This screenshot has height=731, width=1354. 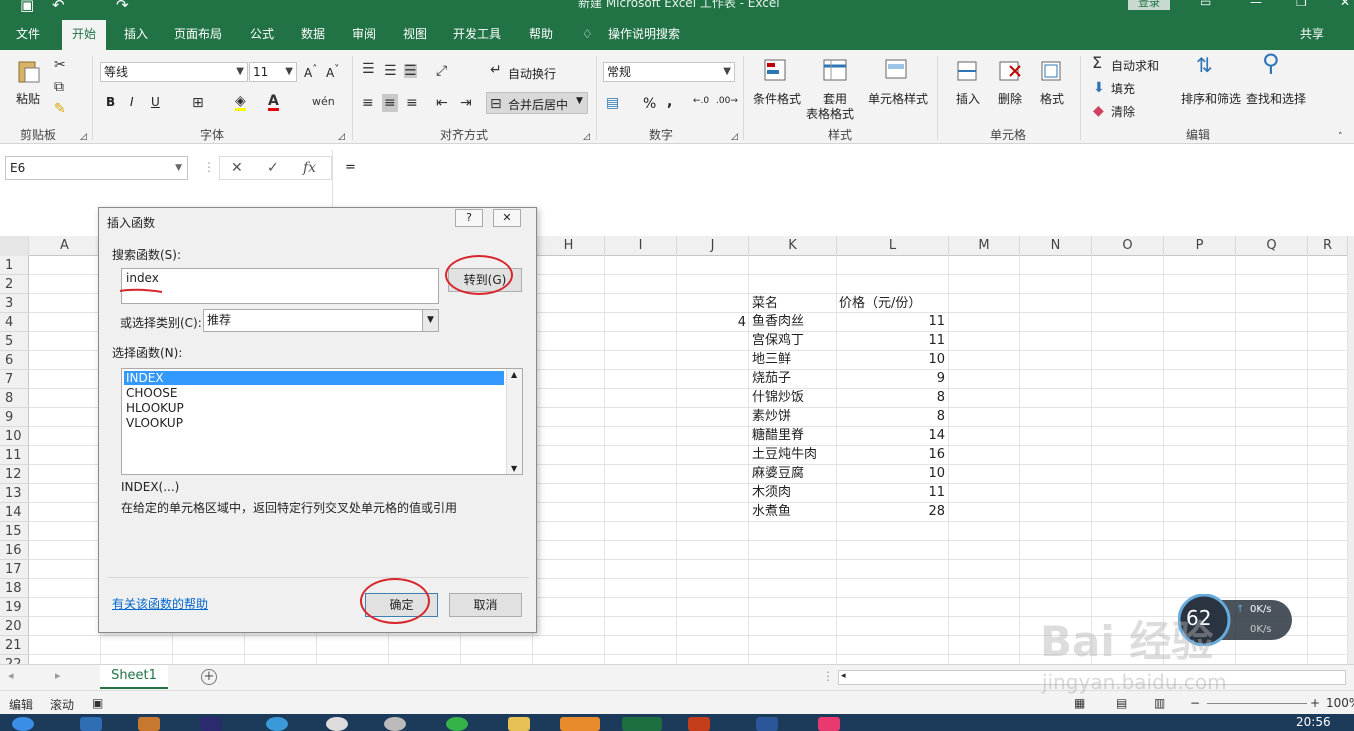 I want to click on close-icon: ✕, so click(x=507, y=218).